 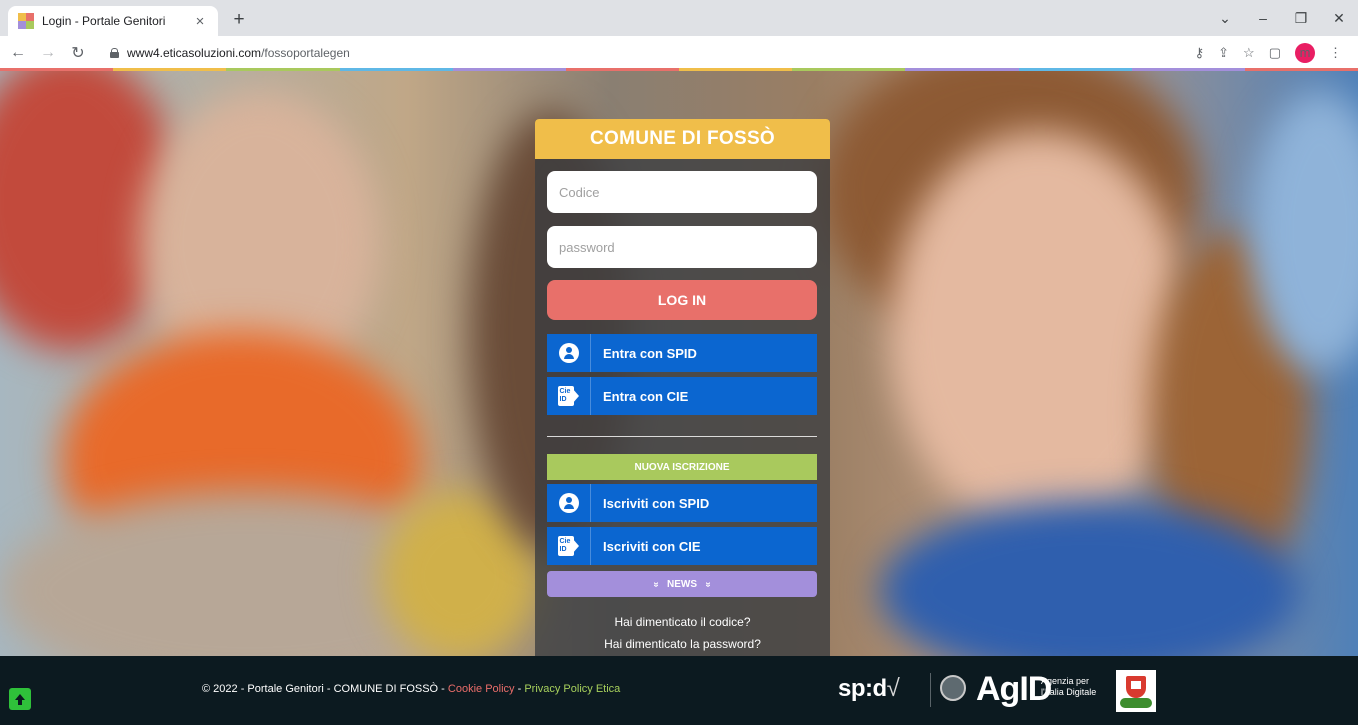 I want to click on spid-register-label: Iscriviti con SPID, so click(x=656, y=503).